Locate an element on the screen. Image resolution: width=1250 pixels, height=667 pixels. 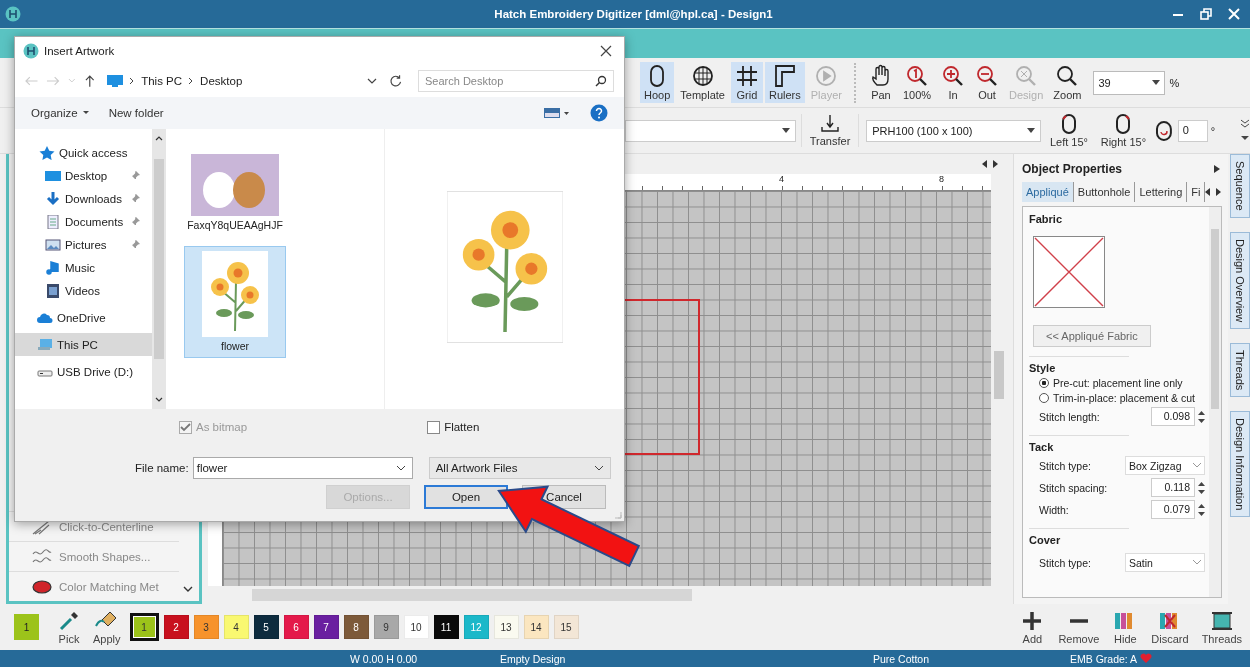
section-heading: Fabric is located at coordinates (1046, 219).